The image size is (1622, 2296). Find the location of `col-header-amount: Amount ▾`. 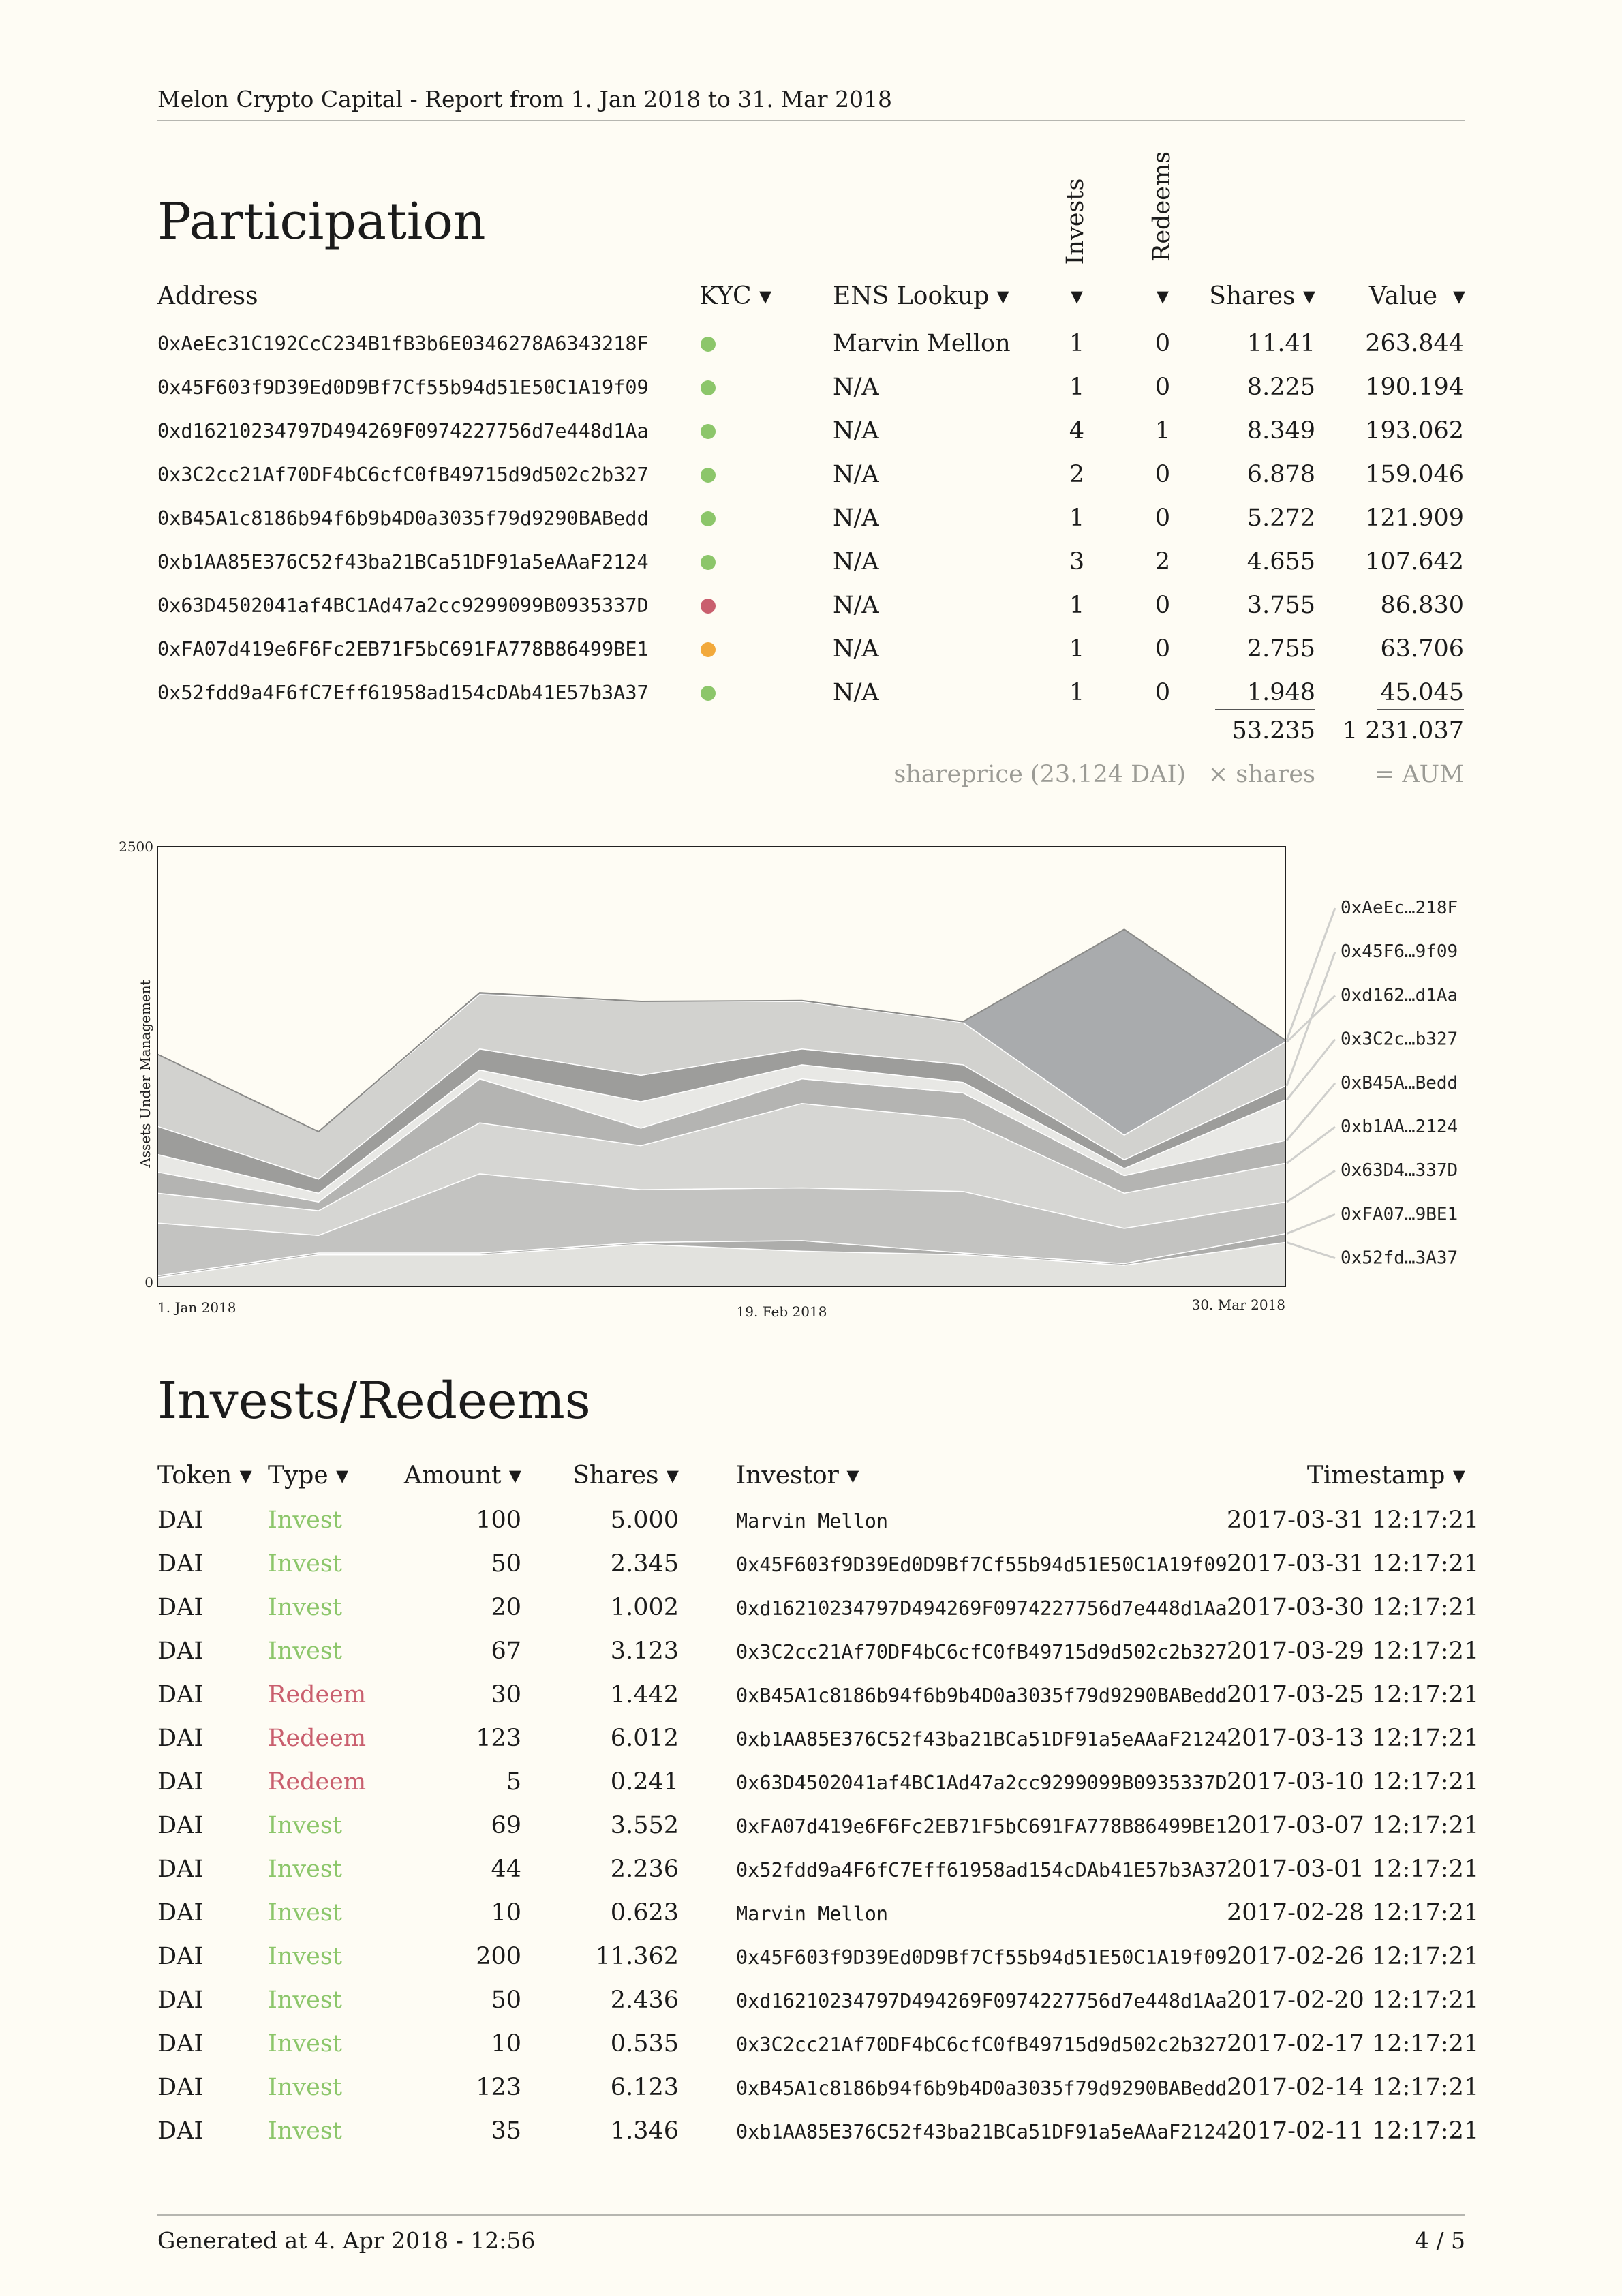

col-header-amount: Amount ▾ is located at coordinates (445, 1476).